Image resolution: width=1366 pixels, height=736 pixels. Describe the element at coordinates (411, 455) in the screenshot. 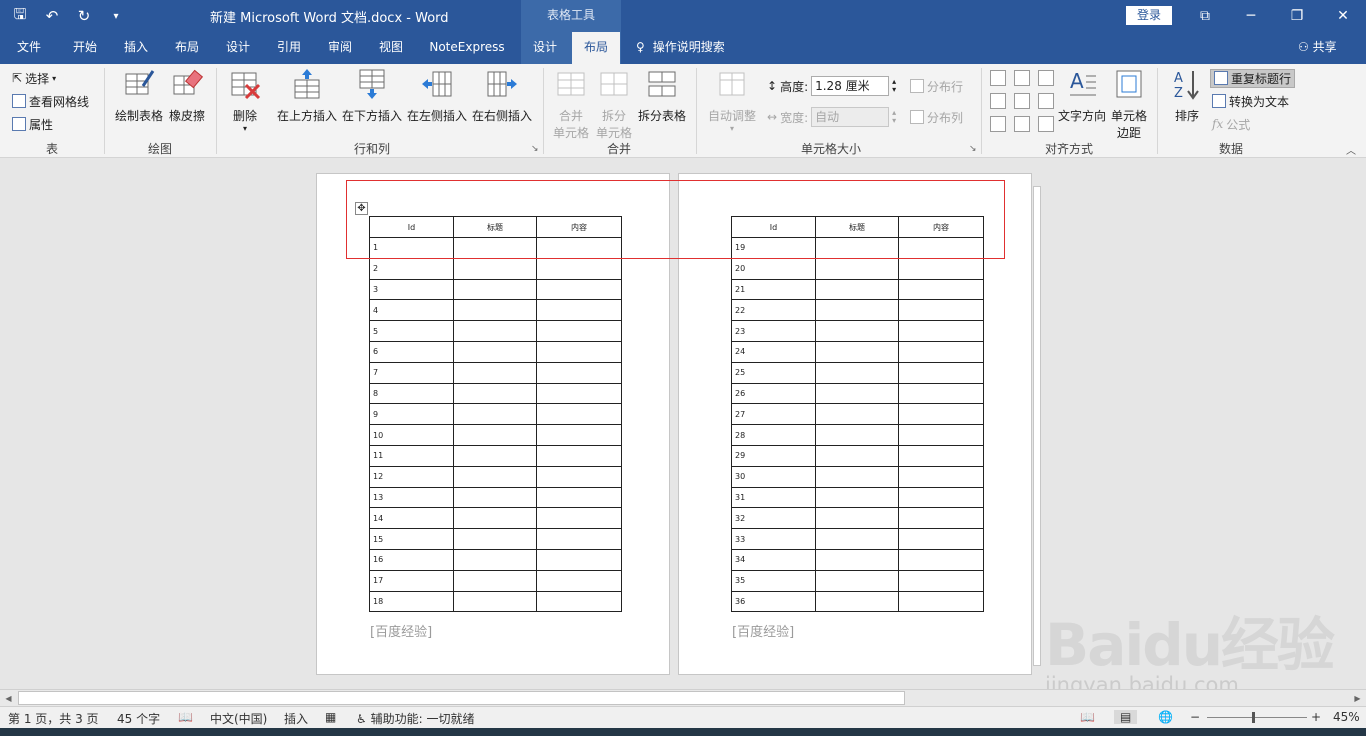

I see `id-cell: 11` at that location.